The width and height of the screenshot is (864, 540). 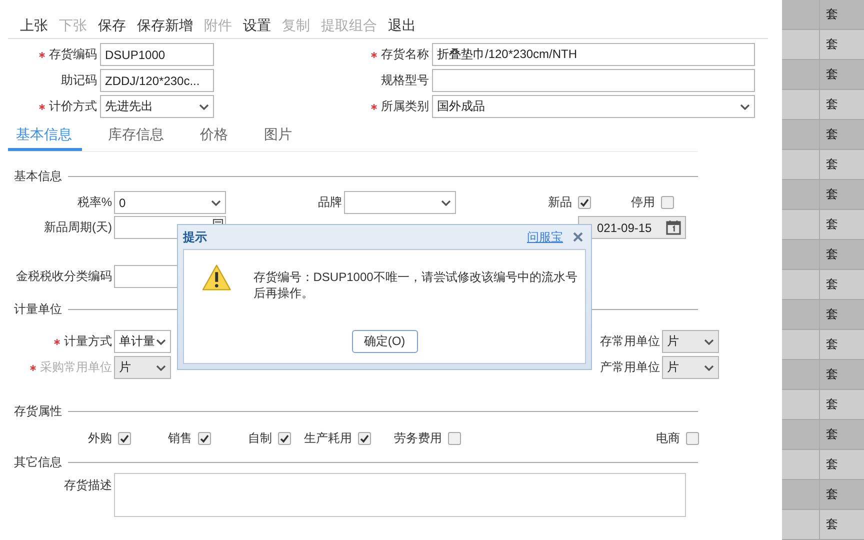 What do you see at coordinates (73, 54) in the screenshot?
I see `field-label: 存货编码` at bounding box center [73, 54].